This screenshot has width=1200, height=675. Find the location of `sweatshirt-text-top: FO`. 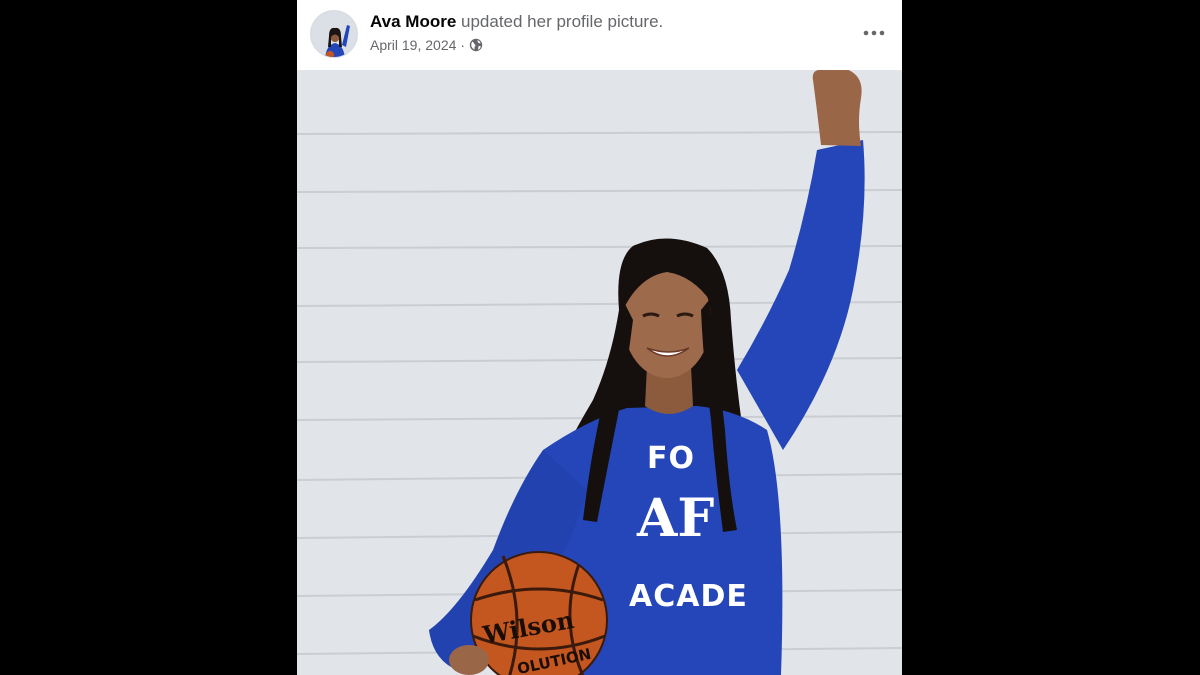

sweatshirt-text-top: FO is located at coordinates (671, 458).